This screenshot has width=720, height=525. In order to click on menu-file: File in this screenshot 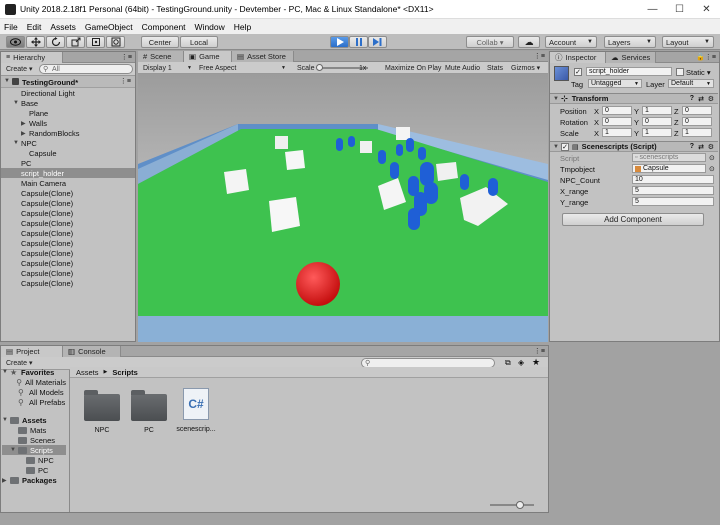, I will do `click(11, 27)`.